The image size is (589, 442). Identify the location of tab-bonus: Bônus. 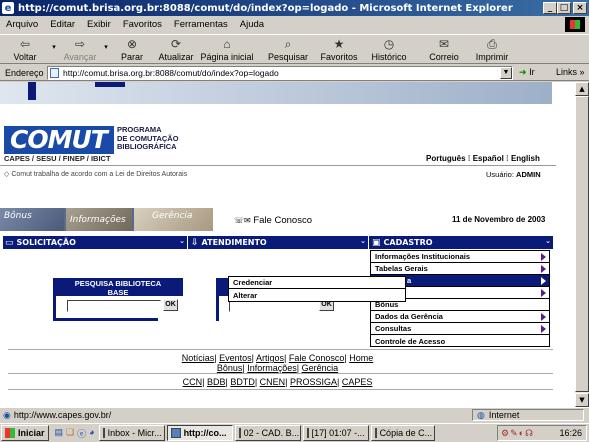
(32, 219).